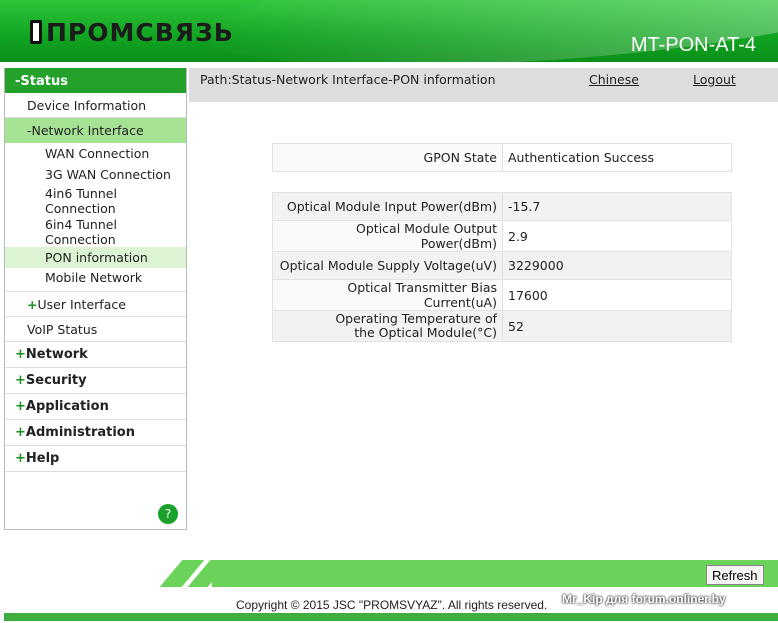 This screenshot has height=623, width=778. Describe the element at coordinates (617, 326) in the screenshot. I see `row-value: 52` at that location.